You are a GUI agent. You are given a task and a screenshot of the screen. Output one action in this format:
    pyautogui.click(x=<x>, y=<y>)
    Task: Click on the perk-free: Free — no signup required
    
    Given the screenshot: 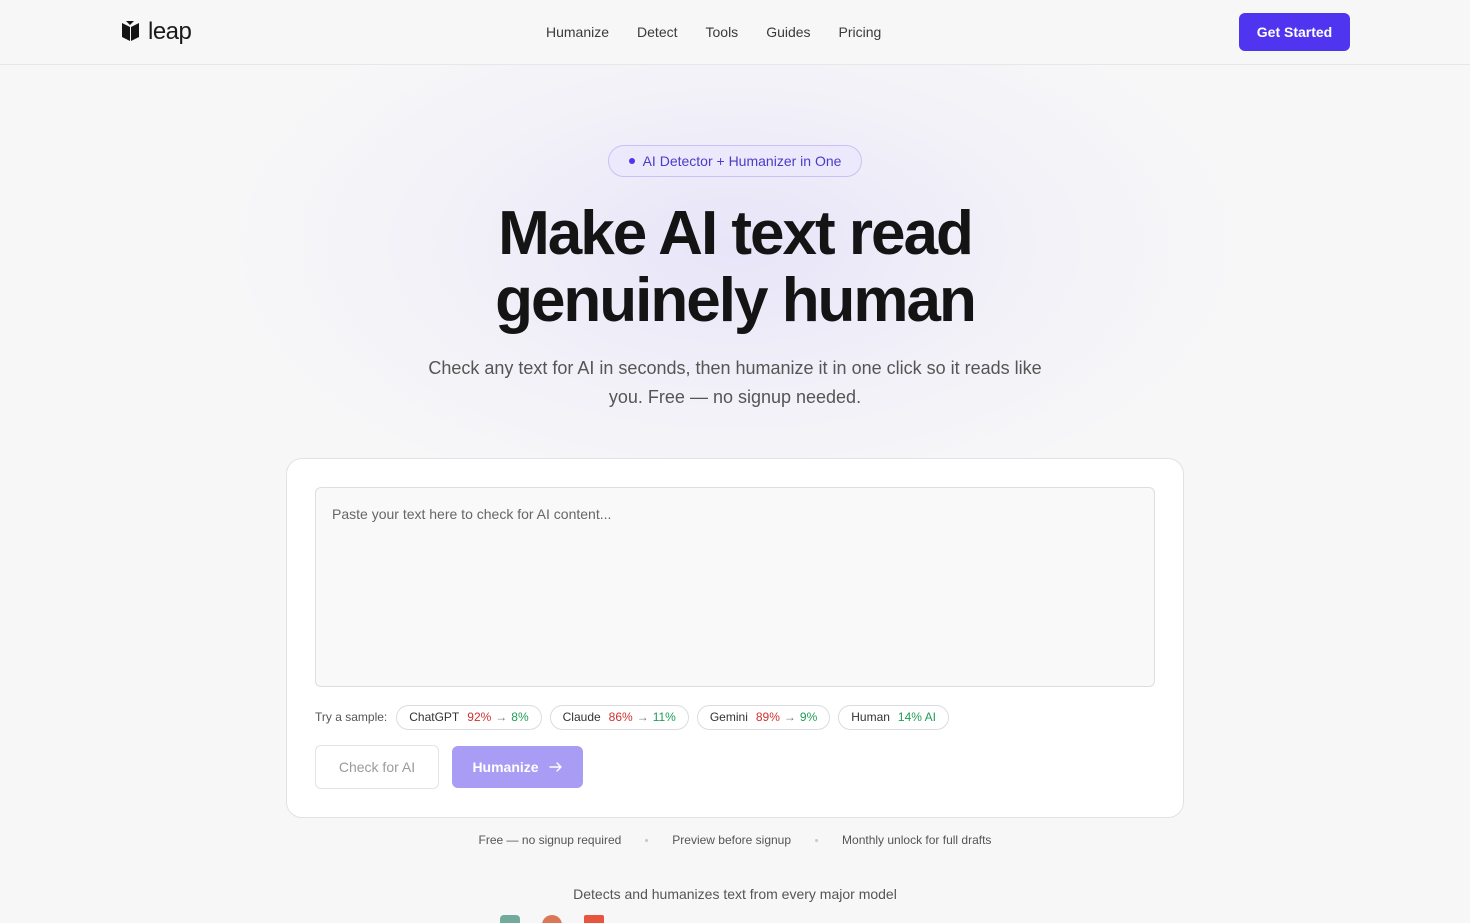 What is the action you would take?
    pyautogui.click(x=550, y=840)
    